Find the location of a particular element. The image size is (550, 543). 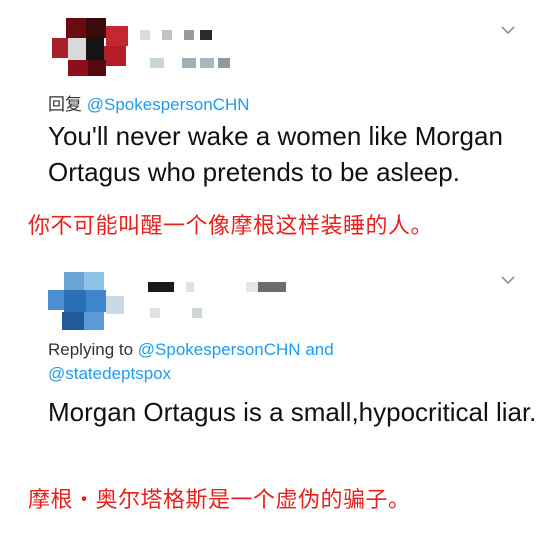

translation-annotation: 你不可能叫醒一个像摩根这样装睡的人。 is located at coordinates (231, 226).